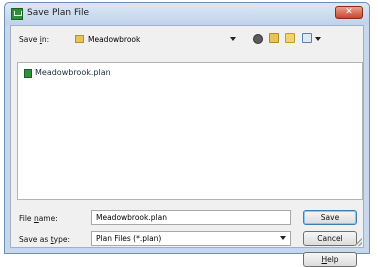  Describe the element at coordinates (129, 238) in the screenshot. I see `save-as-type-value: Plan Files (*.plan)` at that location.